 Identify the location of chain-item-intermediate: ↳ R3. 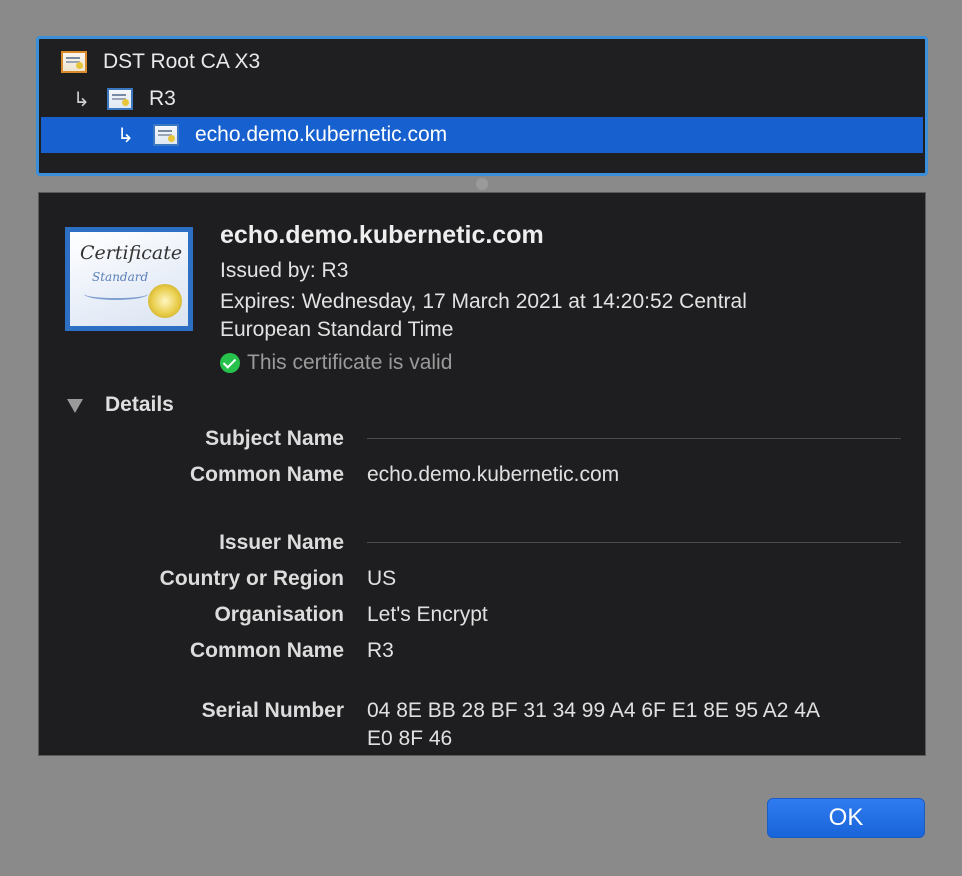
(482, 99).